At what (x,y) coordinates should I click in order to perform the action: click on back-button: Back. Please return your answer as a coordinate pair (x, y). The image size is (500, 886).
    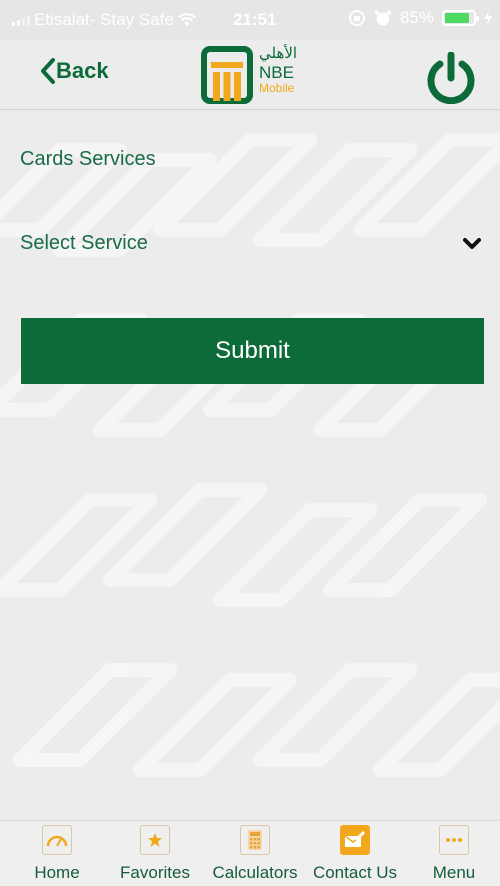
    Looking at the image, I should click on (74, 71).